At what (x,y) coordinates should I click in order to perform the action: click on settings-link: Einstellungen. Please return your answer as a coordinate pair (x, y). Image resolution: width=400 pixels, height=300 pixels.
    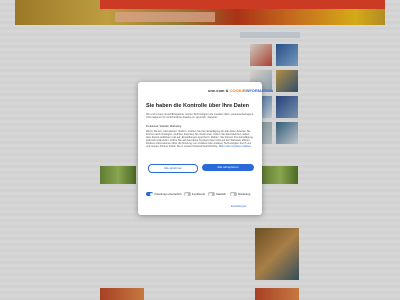
    Looking at the image, I should click on (239, 206).